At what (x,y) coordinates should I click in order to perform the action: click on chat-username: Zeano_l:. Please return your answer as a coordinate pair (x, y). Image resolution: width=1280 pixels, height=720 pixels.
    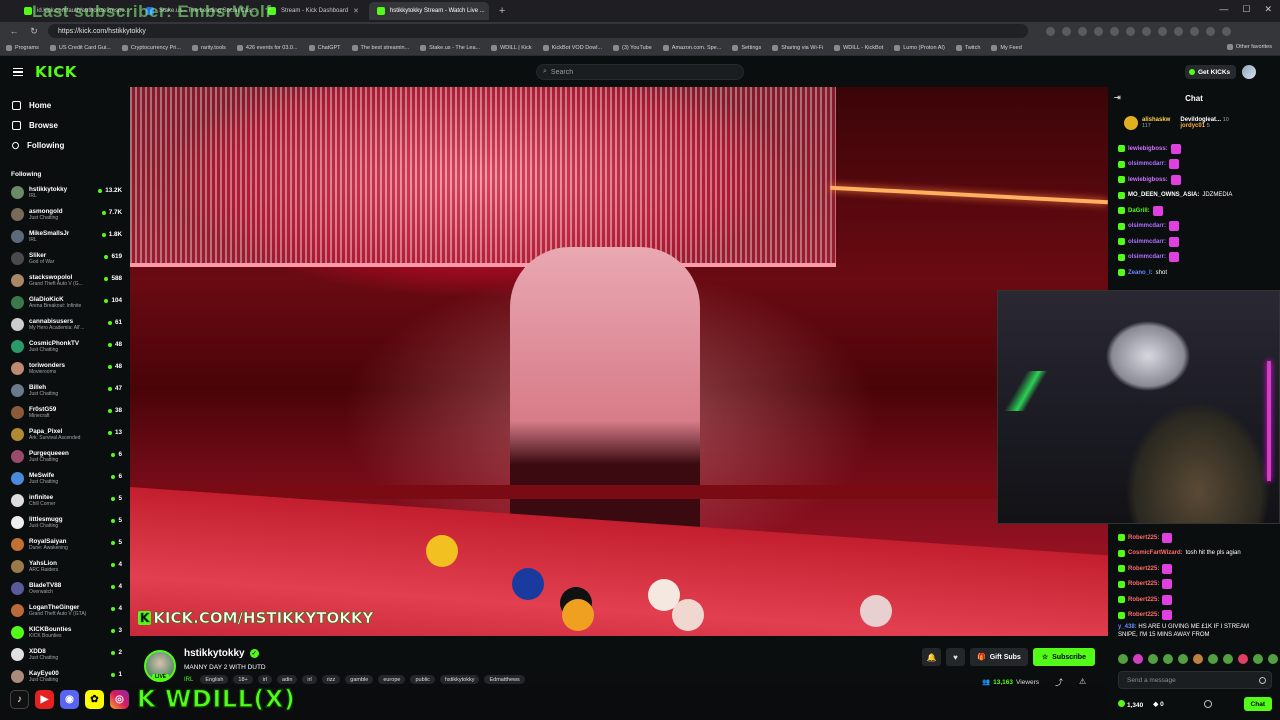
    Looking at the image, I should click on (1140, 273).